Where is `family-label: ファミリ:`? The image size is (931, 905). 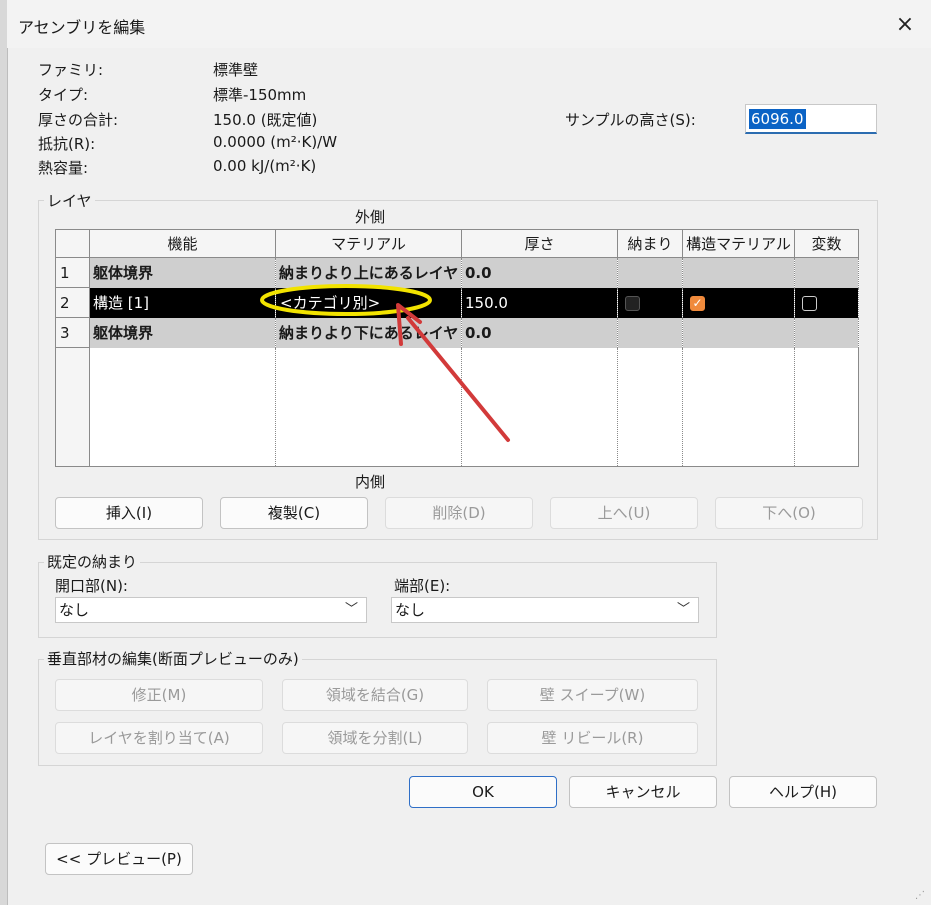
family-label: ファミリ: is located at coordinates (71, 70).